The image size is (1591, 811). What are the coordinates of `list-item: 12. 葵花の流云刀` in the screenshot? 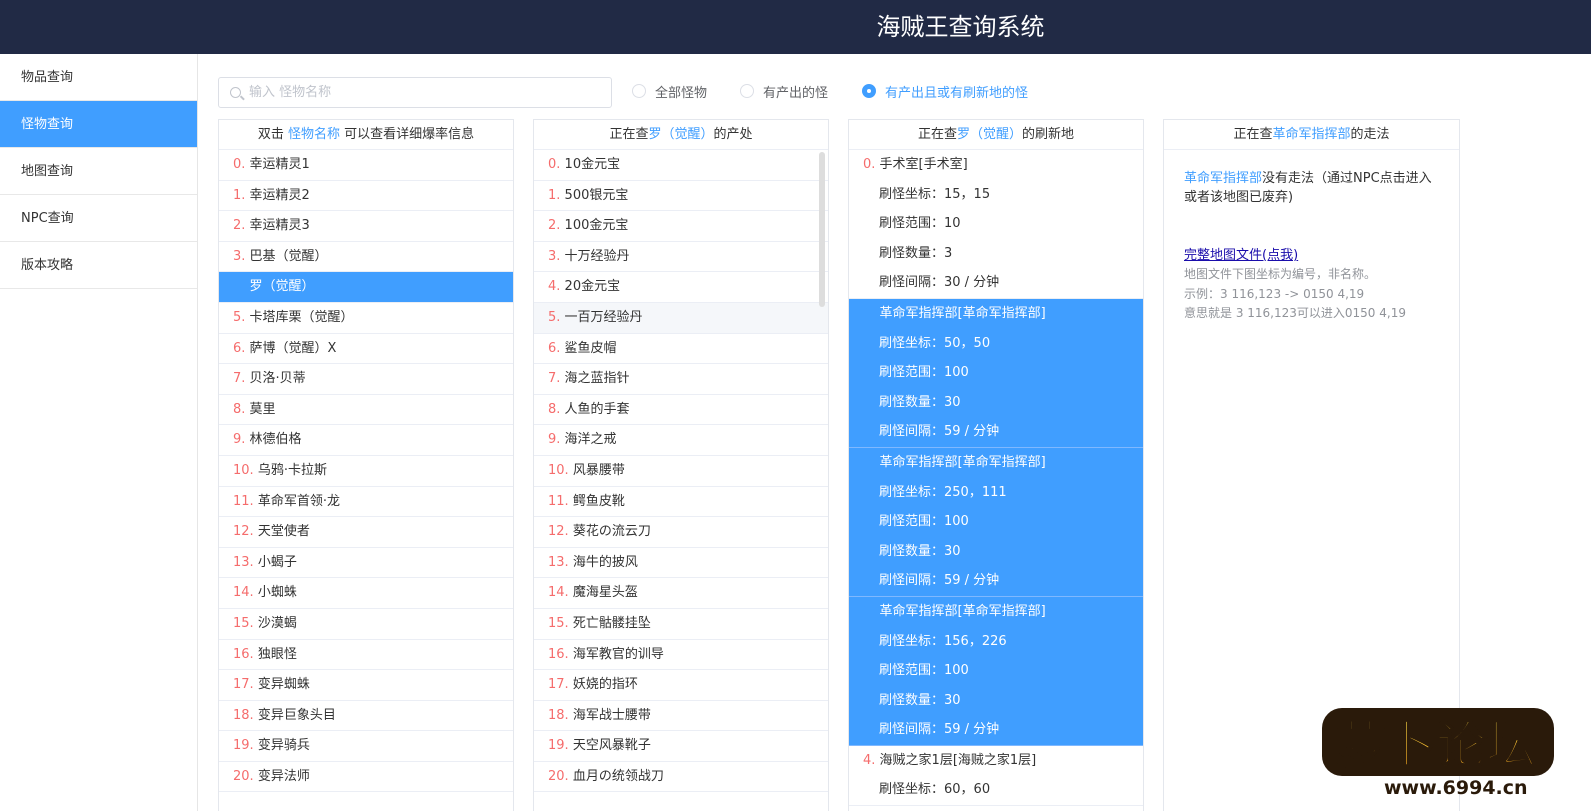 It's located at (681, 532).